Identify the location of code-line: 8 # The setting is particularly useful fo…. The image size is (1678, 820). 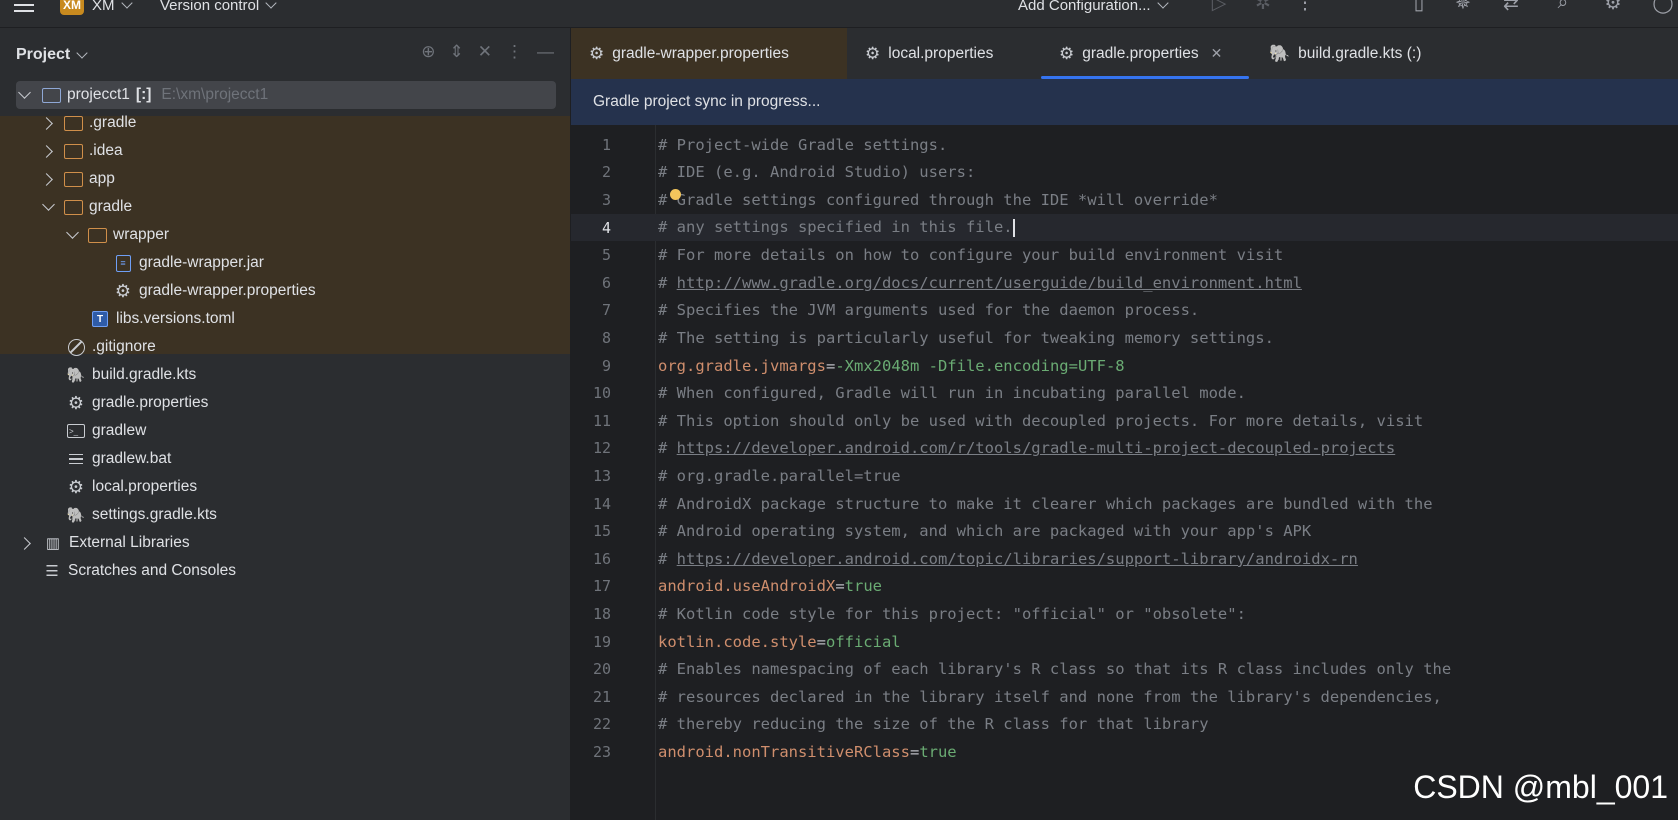
(1124, 338).